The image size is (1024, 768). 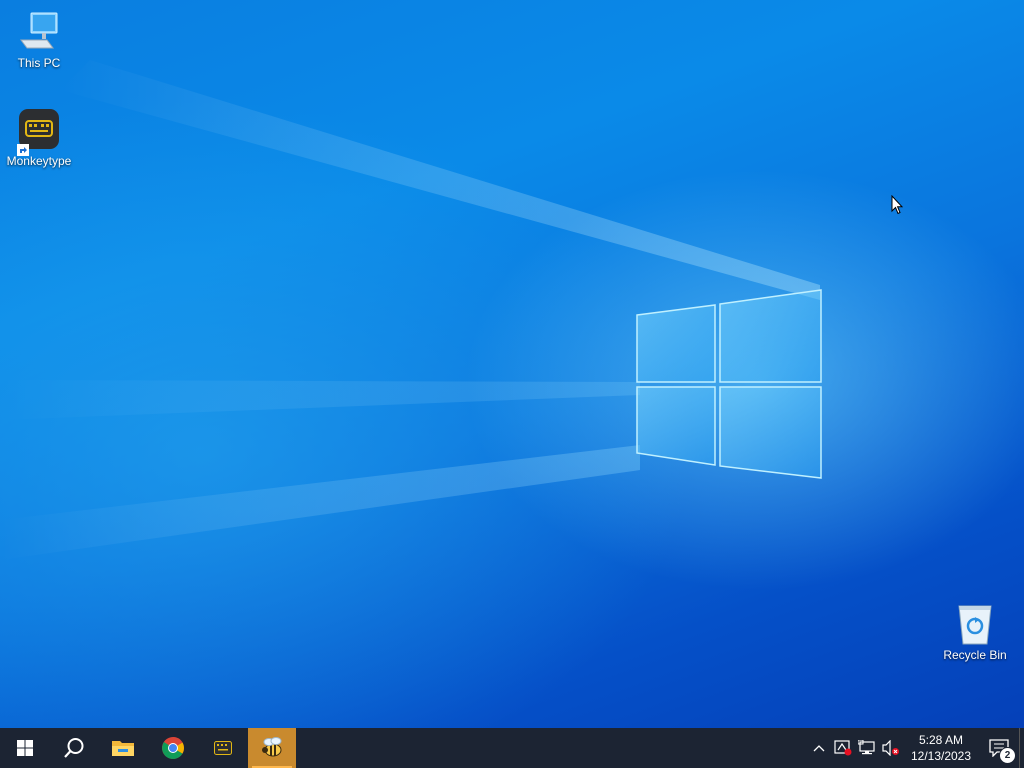 I want to click on chrome-button, so click(x=173, y=748).